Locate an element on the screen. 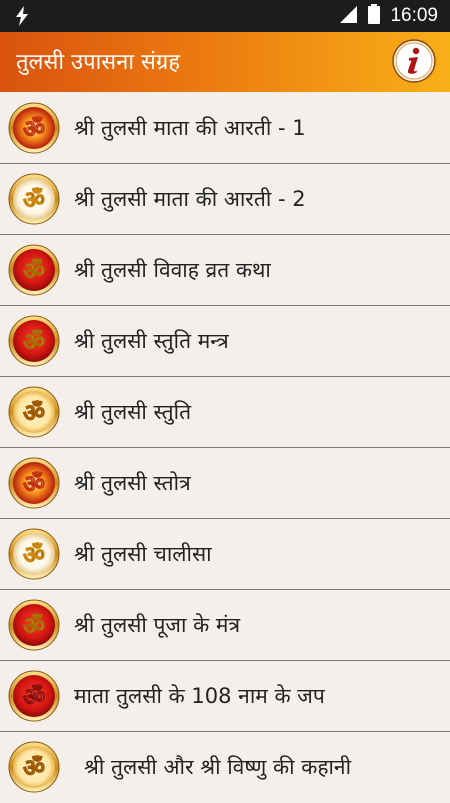 This screenshot has width=450, height=803. list-item-label: श्री तुलसी स्तुति मन्त्र is located at coordinates (151, 341).